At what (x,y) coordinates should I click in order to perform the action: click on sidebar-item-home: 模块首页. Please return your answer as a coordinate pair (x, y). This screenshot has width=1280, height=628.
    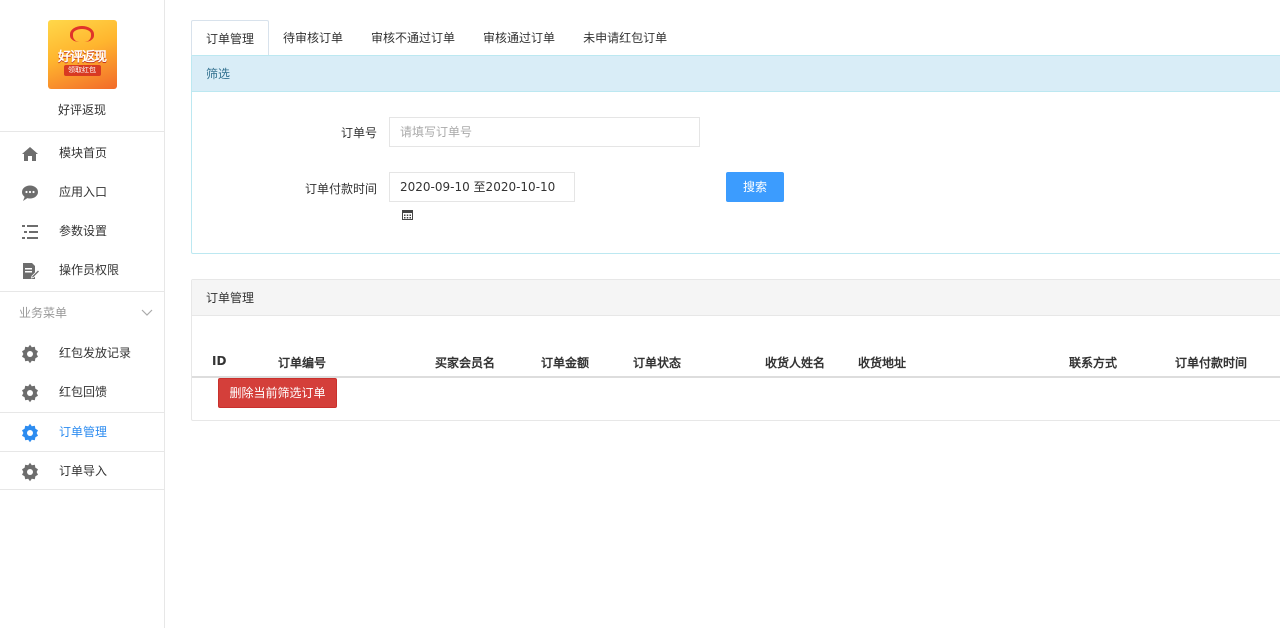
    Looking at the image, I should click on (82, 153).